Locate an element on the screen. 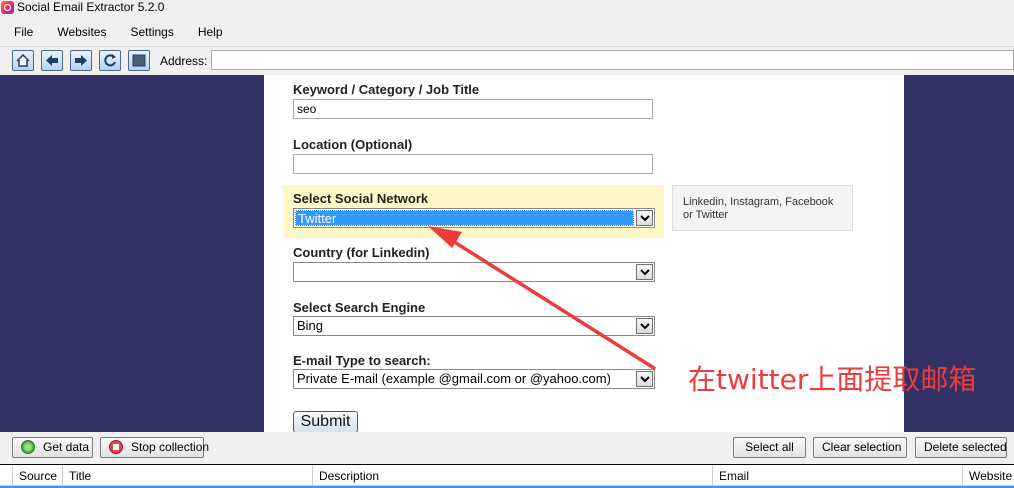 Image resolution: width=1014 pixels, height=488 pixels. search-engine-select: Bing is located at coordinates (474, 326).